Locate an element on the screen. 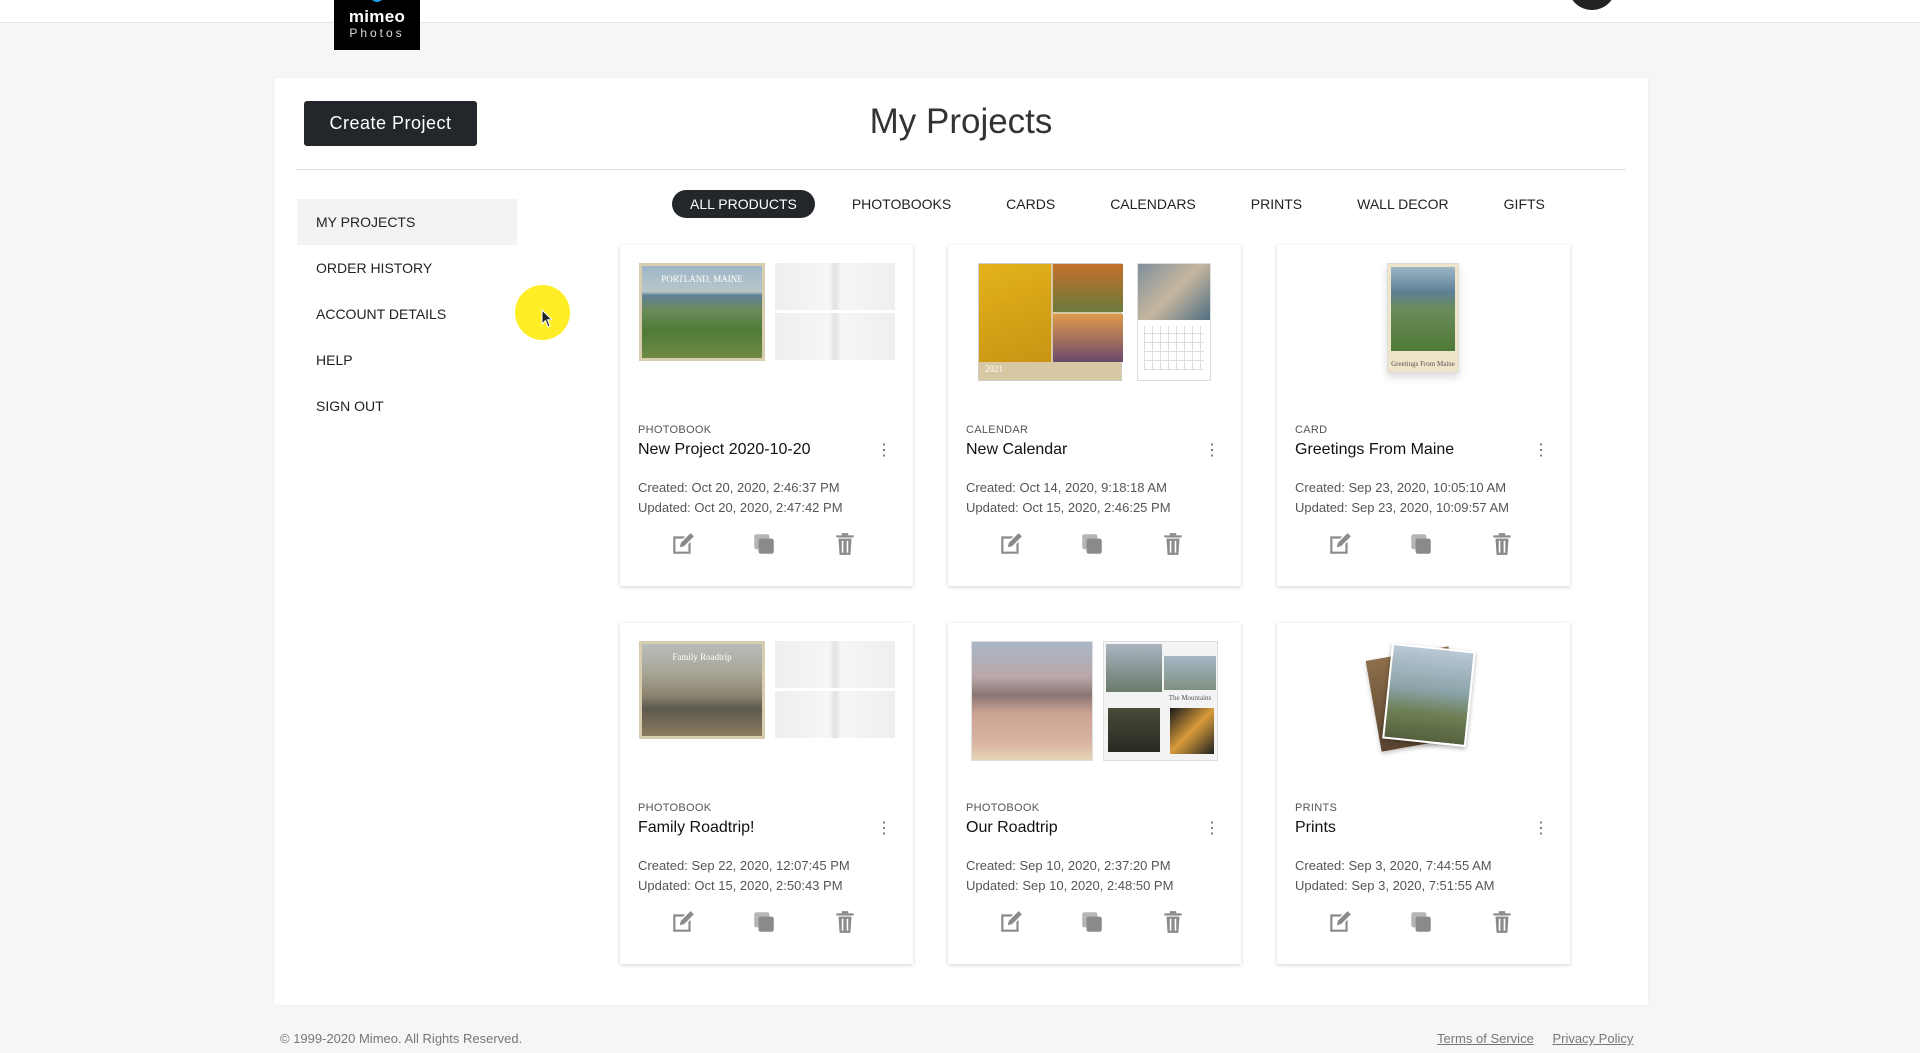  logo-subtext: Photos is located at coordinates (377, 33).